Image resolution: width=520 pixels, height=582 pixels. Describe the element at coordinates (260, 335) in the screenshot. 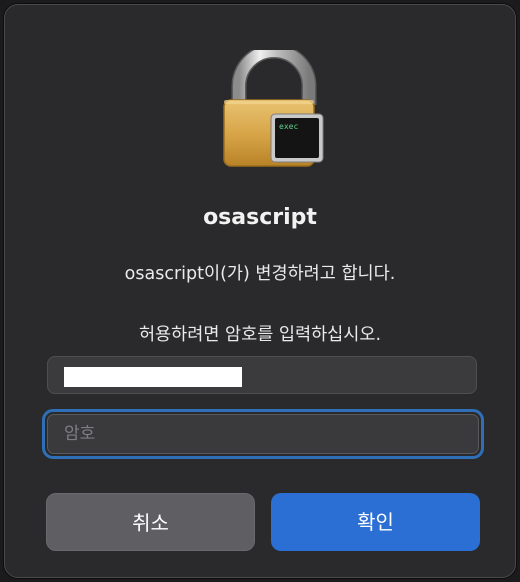

I see `dialog-prompt: 허용하려면 암호를 입력하십시오.` at that location.